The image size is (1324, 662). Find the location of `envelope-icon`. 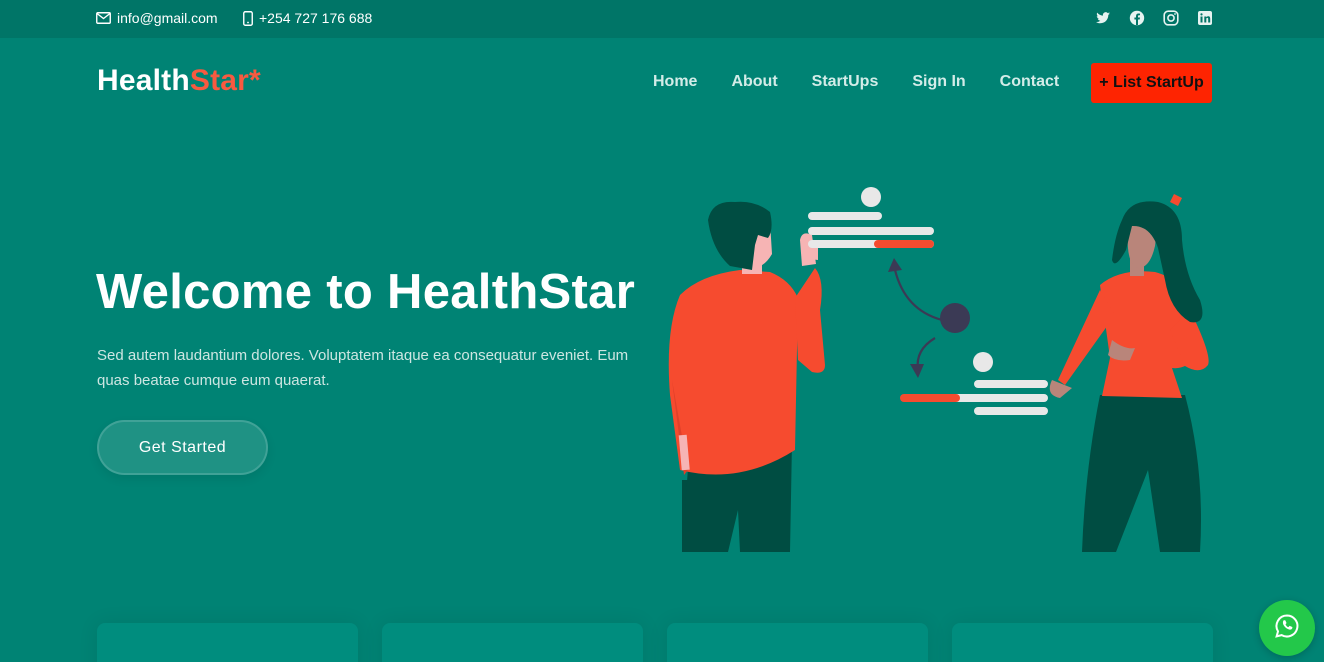

envelope-icon is located at coordinates (103, 18).